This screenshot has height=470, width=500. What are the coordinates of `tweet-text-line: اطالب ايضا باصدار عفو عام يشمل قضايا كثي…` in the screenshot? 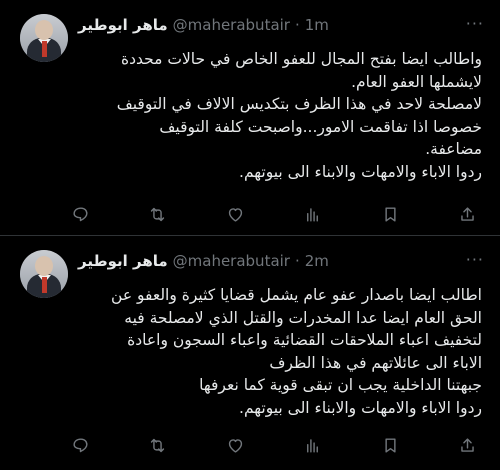 It's located at (296, 295).